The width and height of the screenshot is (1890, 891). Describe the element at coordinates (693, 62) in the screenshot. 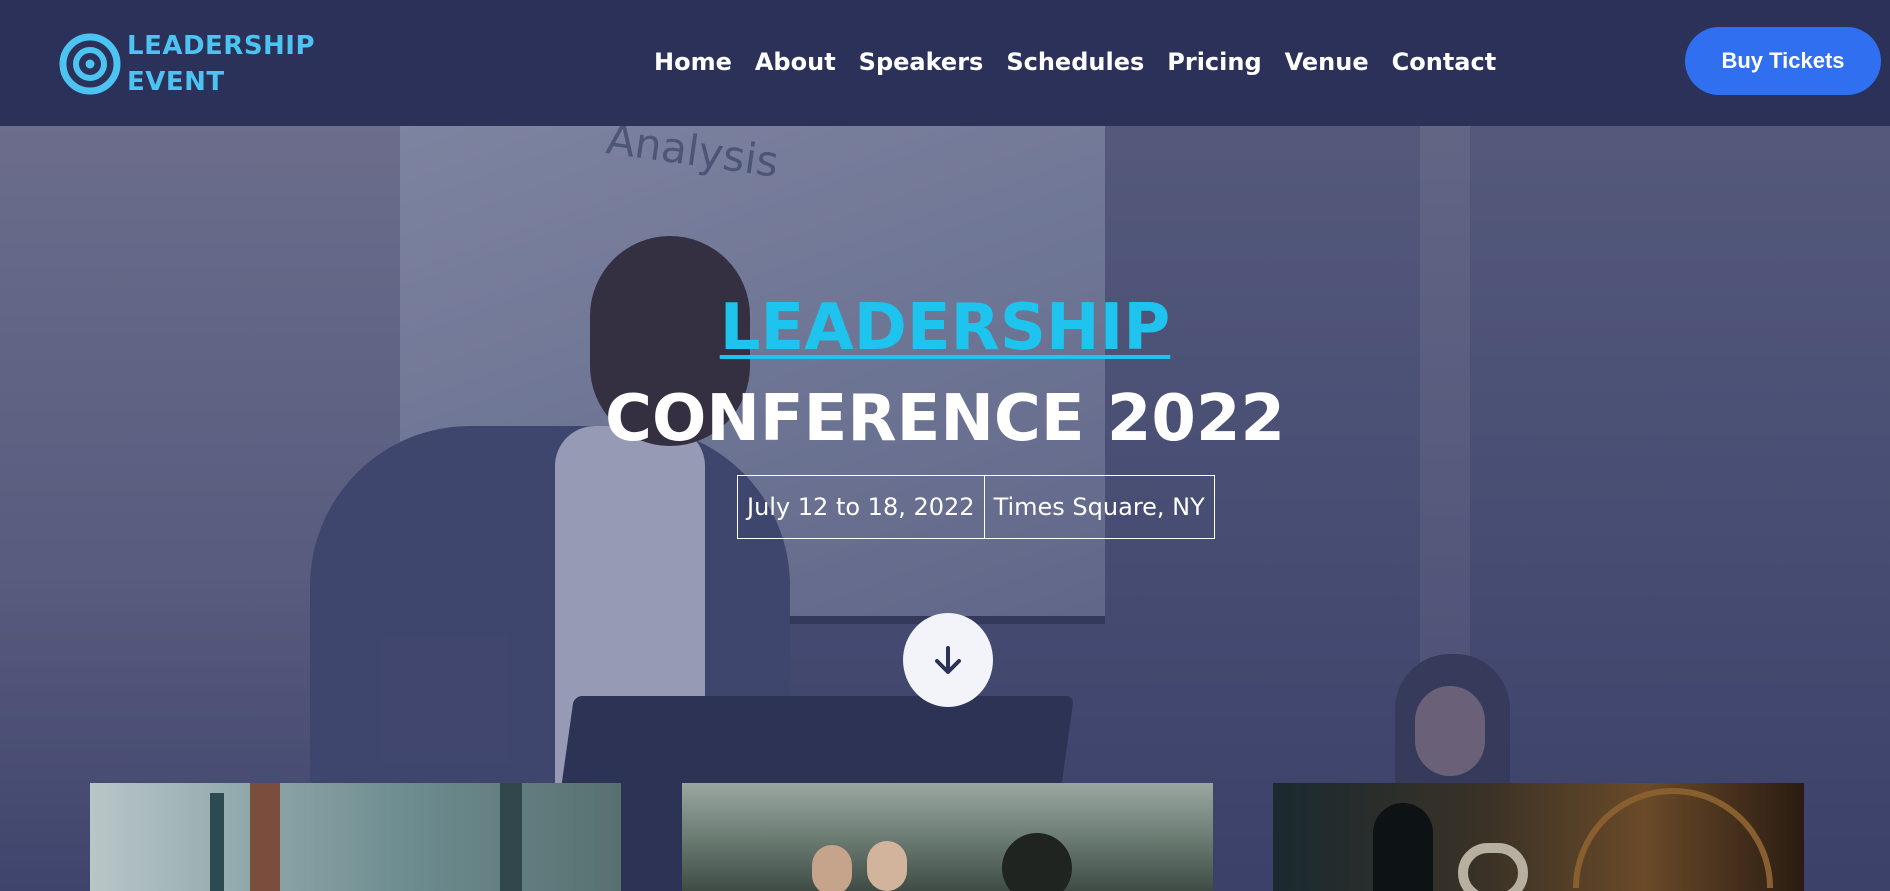

I see `nav-home: Home` at that location.